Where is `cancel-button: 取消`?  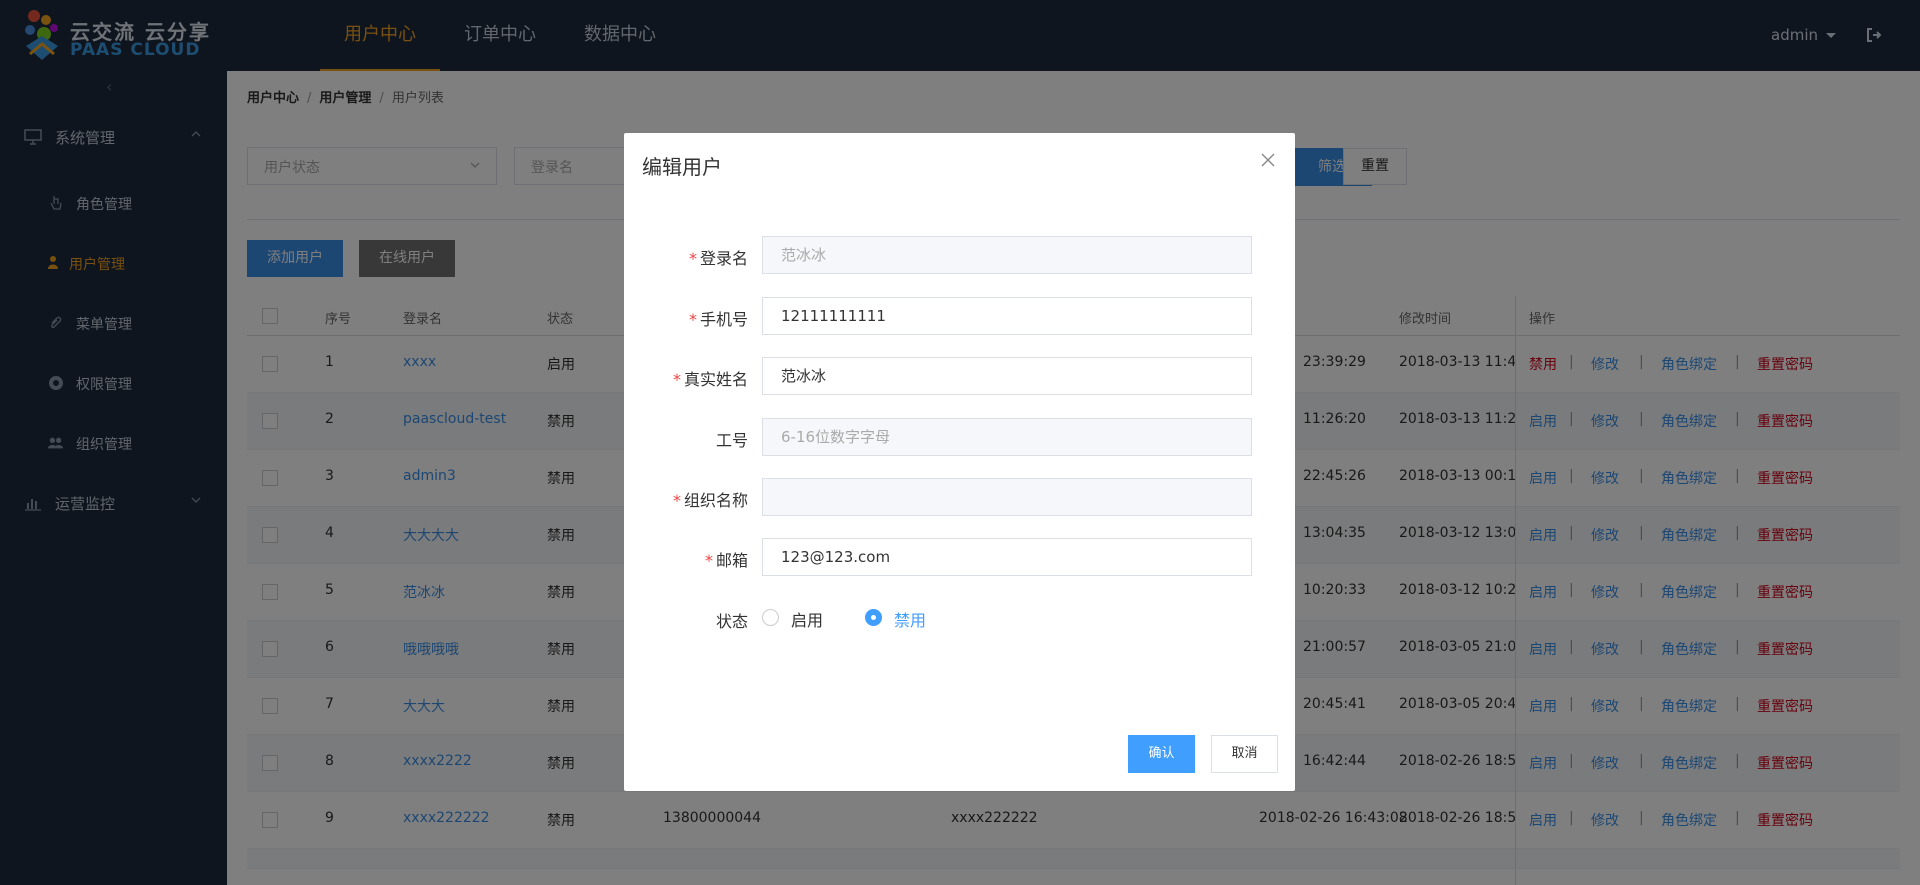 cancel-button: 取消 is located at coordinates (1244, 754).